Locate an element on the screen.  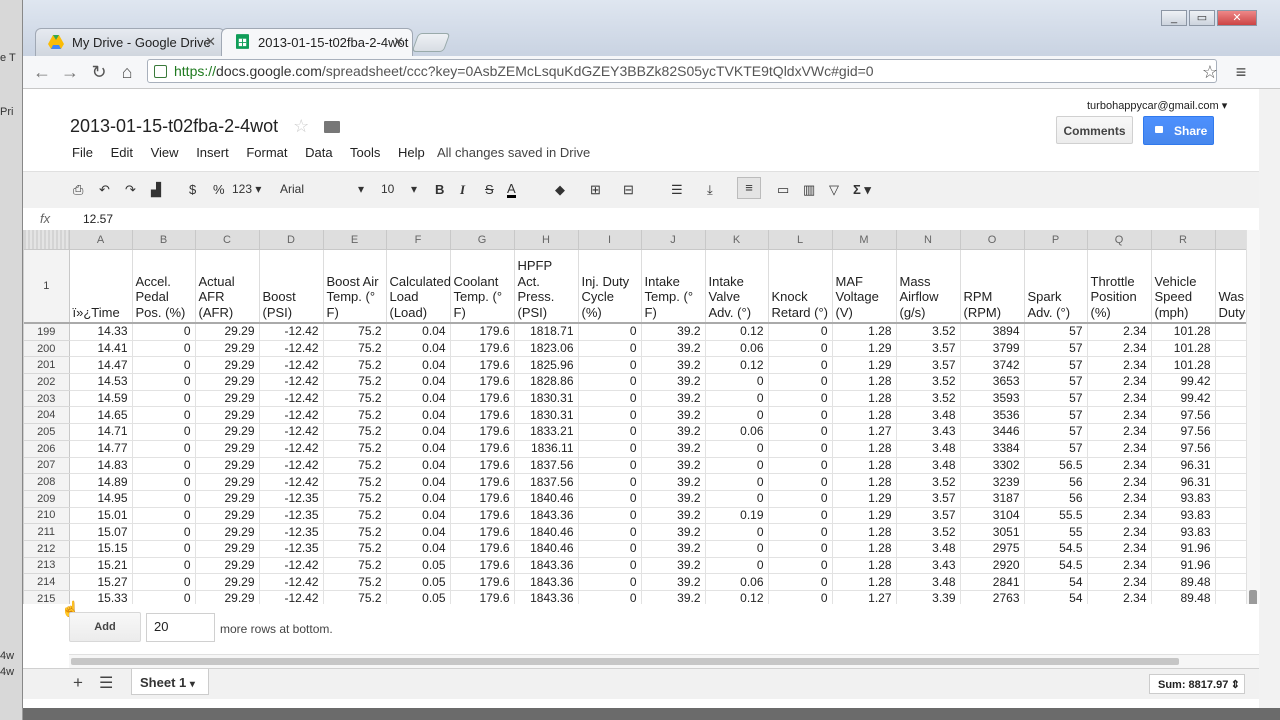
cell: 96.31 is located at coordinates (1183, 466).